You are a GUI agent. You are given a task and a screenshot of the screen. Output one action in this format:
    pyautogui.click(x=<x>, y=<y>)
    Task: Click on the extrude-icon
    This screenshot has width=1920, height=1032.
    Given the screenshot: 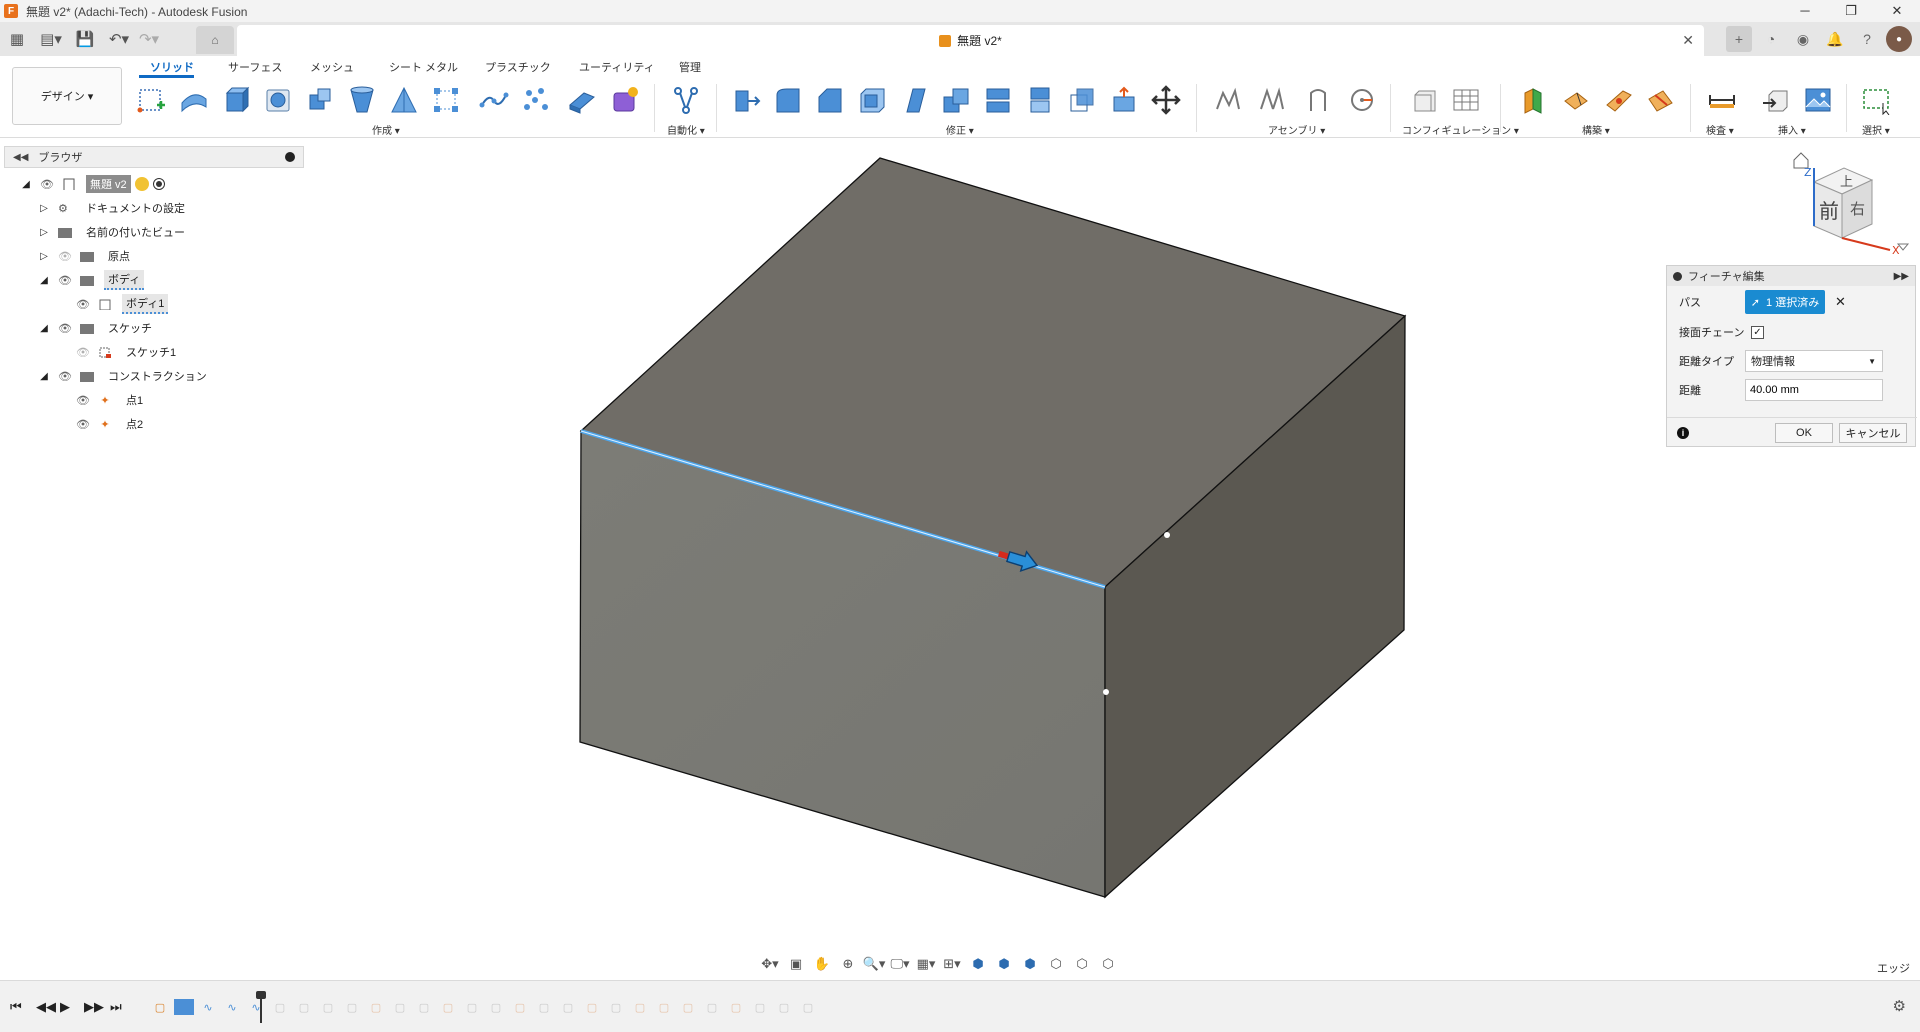 What is the action you would take?
    pyautogui.click(x=236, y=100)
    